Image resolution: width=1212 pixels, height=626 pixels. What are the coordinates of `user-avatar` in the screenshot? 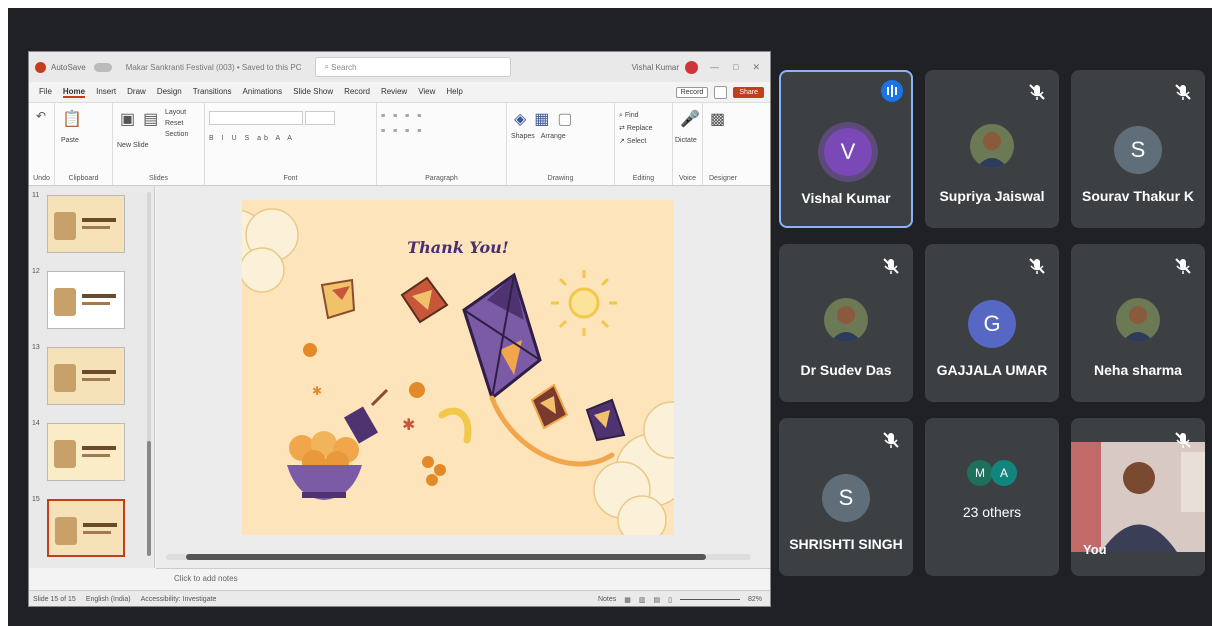 It's located at (692, 67).